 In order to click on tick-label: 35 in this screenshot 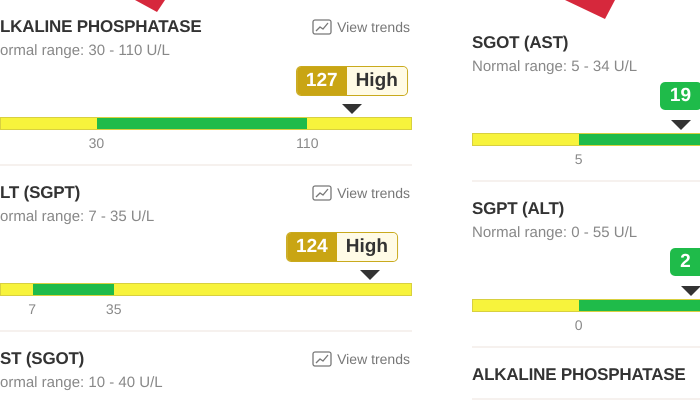, I will do `click(114, 309)`.